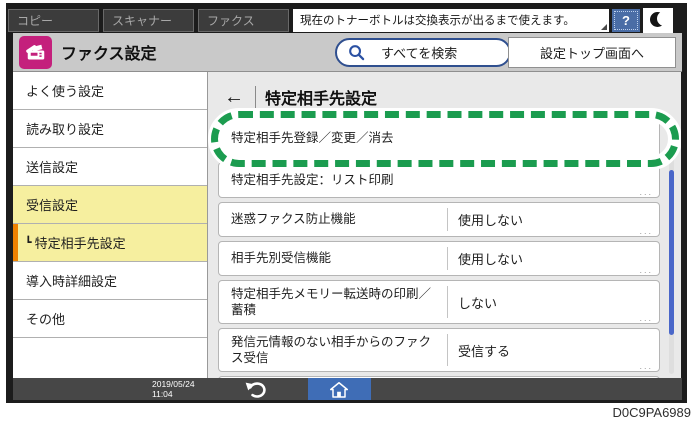 This screenshot has height=431, width=695. I want to click on sidebar-item-reception: 受信設定, so click(110, 205).